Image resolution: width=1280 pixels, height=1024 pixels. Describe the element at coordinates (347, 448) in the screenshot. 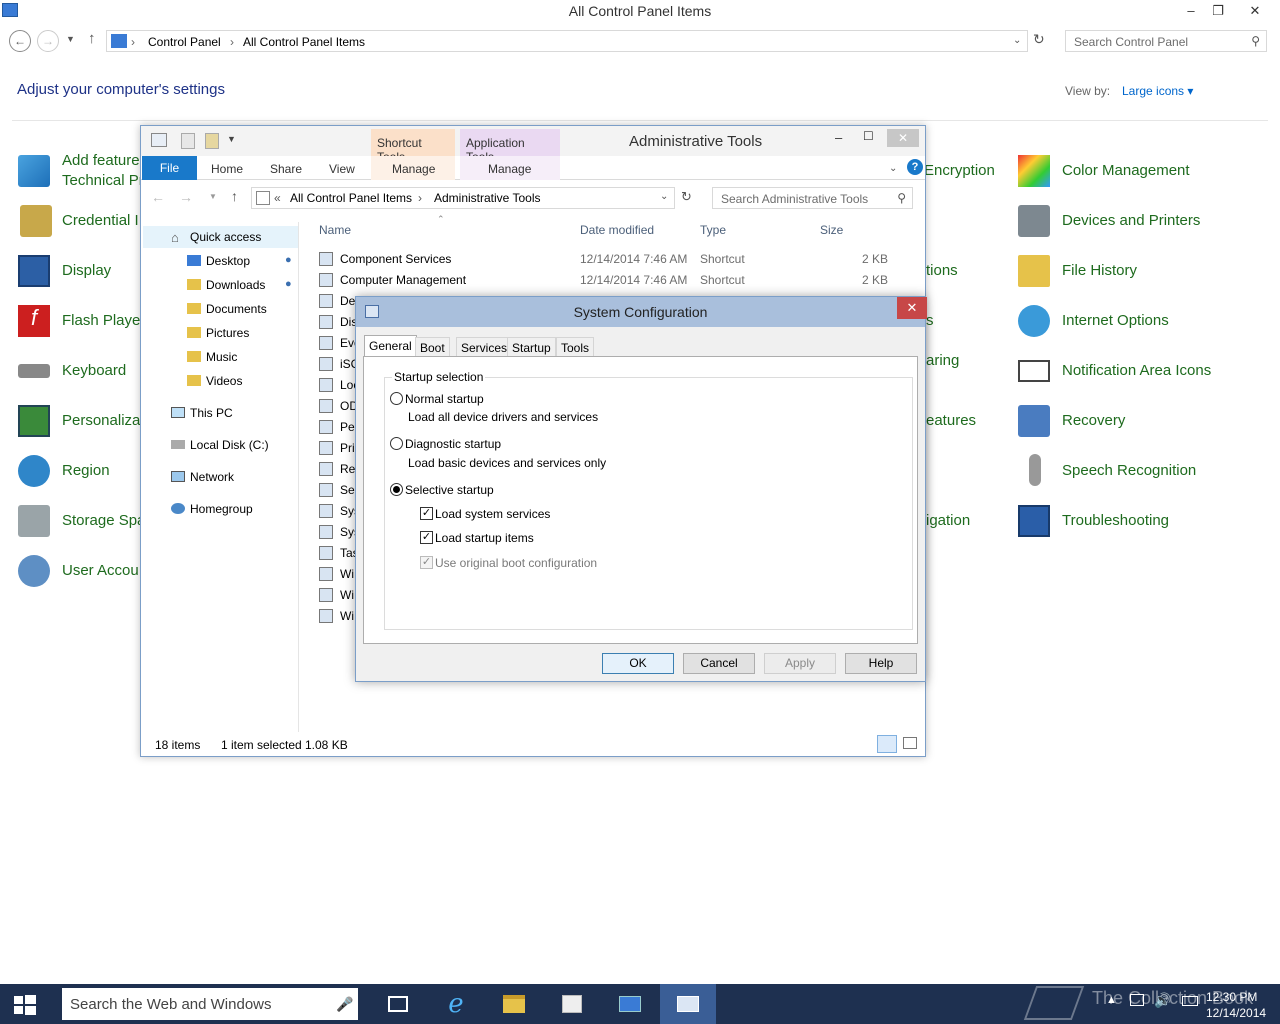

I see `file-name: Pri` at that location.